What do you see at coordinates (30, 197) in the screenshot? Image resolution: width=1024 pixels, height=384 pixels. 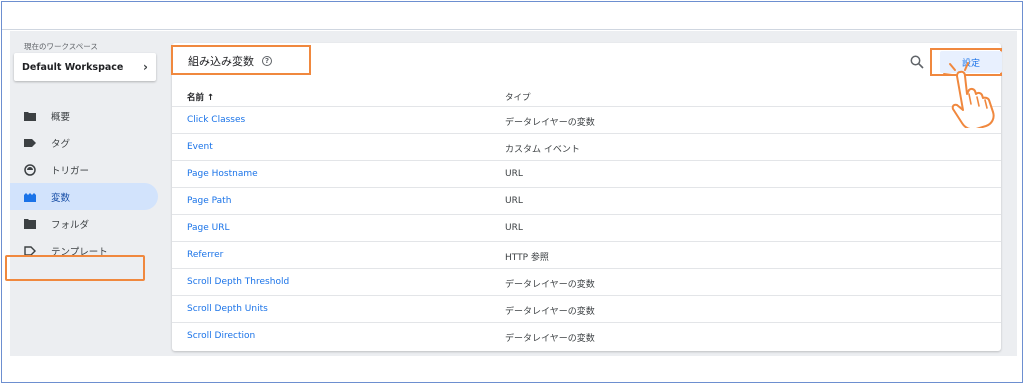 I see `variables-icon` at bounding box center [30, 197].